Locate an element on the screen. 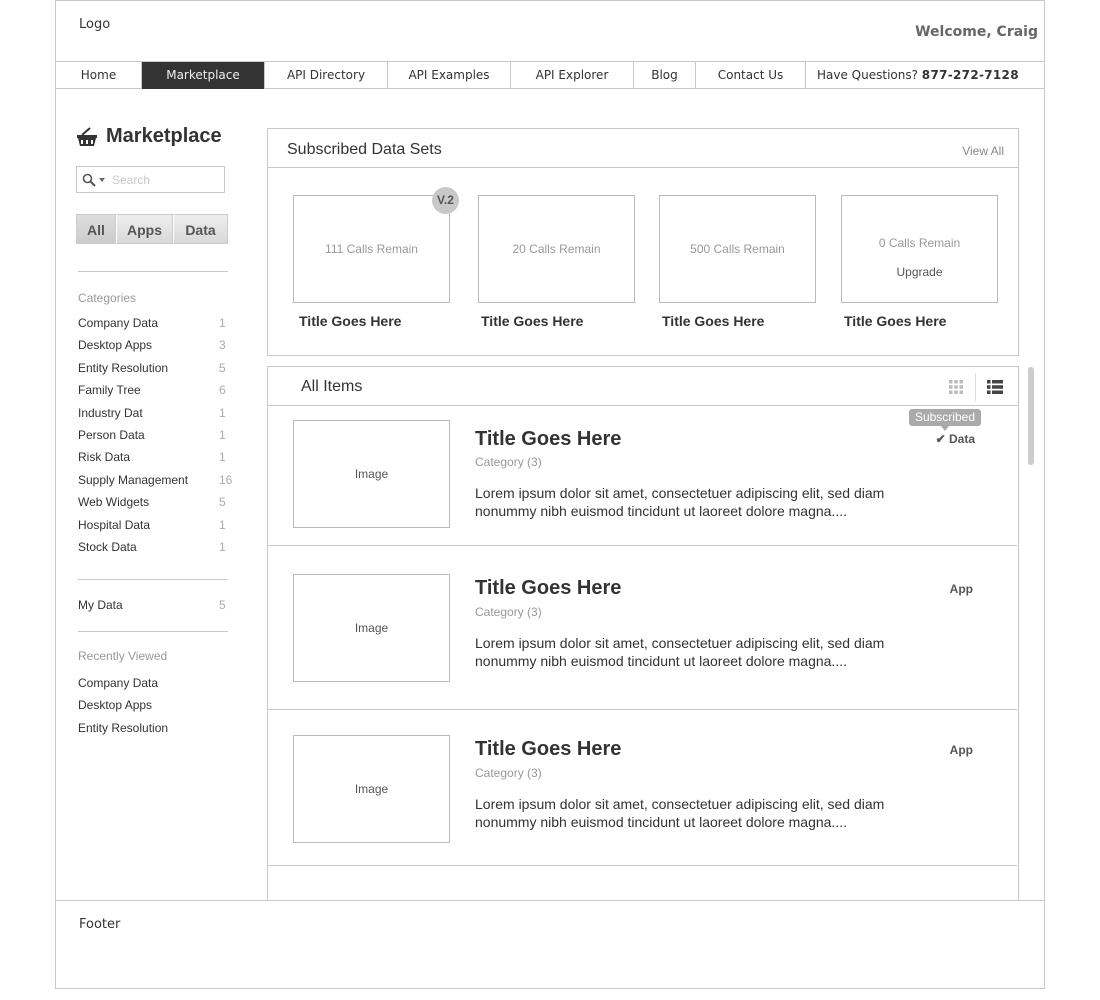  filter-data-button: Data is located at coordinates (200, 229).